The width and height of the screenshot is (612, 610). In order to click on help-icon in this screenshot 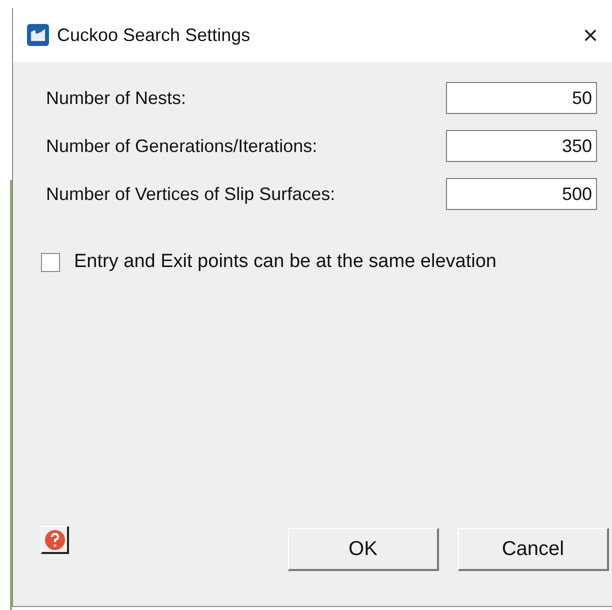, I will do `click(55, 540)`.